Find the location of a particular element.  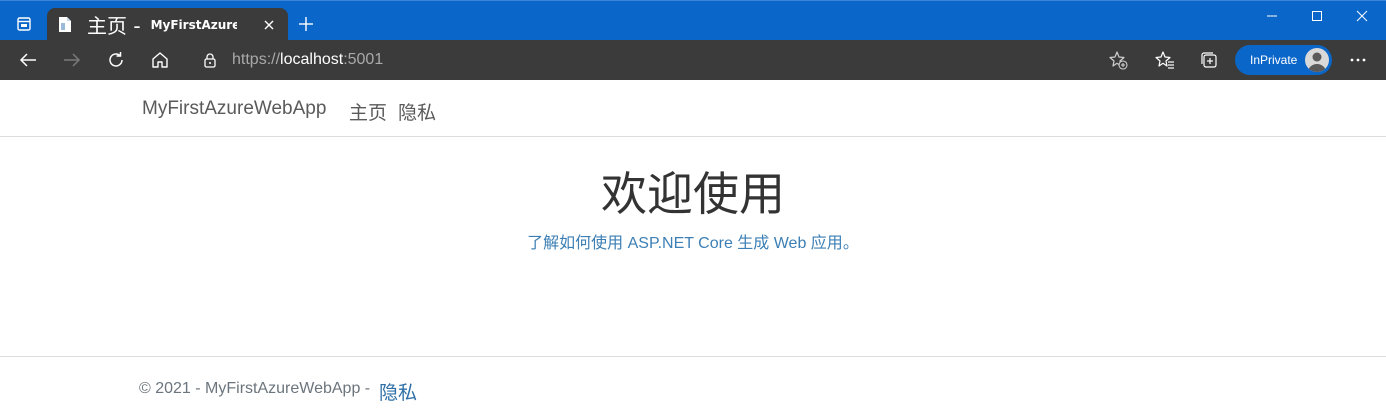

forward-icon is located at coordinates (72, 60).